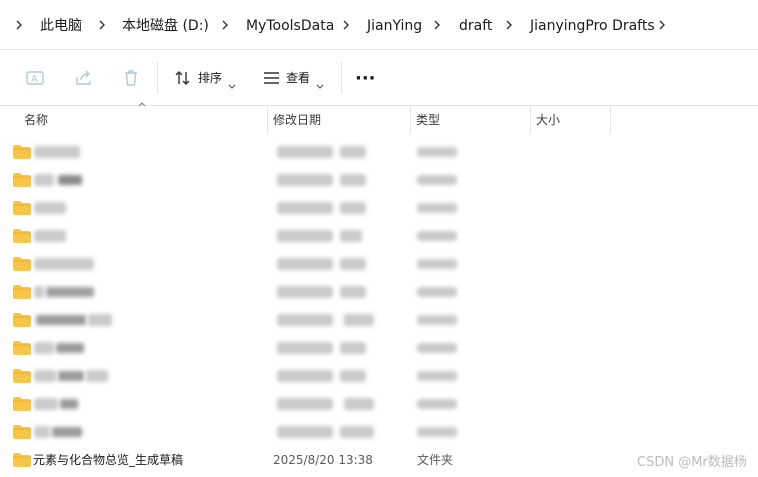  Describe the element at coordinates (470, 120) in the screenshot. I see `column-header-type: 类型` at that location.